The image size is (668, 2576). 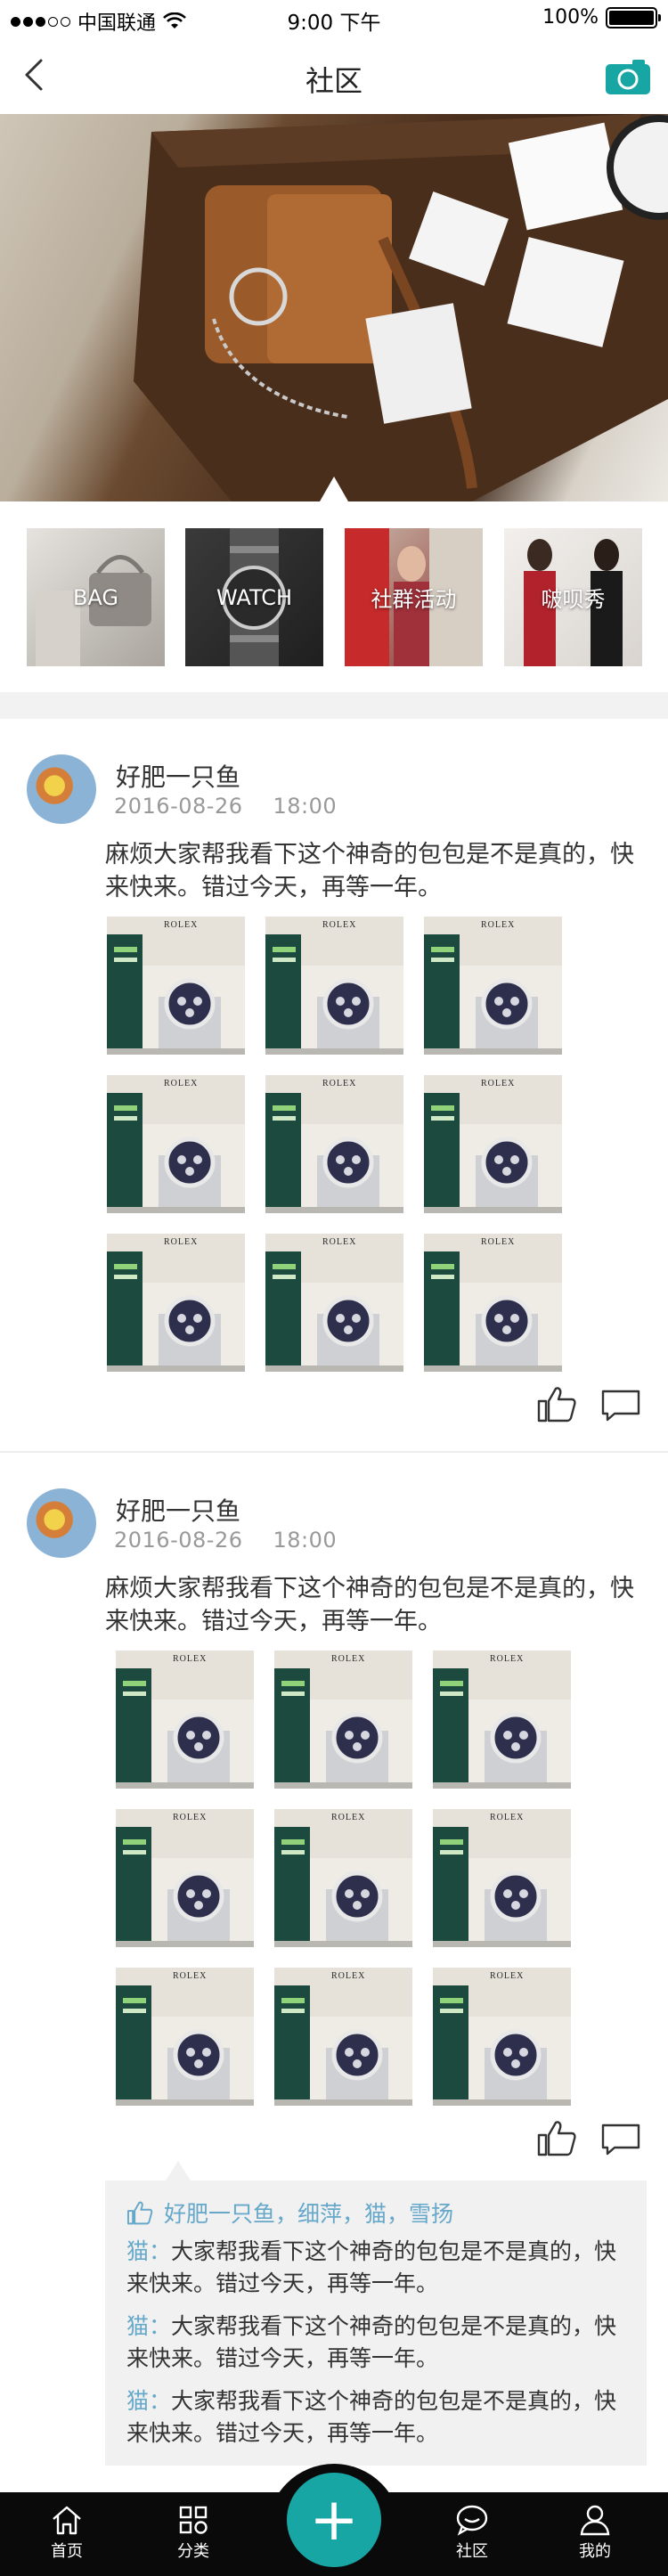 I want to click on tab-label: 社区, so click(x=472, y=2552).